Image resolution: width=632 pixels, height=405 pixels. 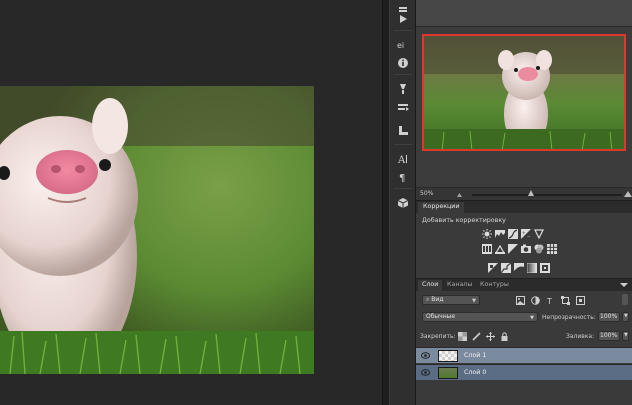 What do you see at coordinates (386, 202) in the screenshot?
I see `panel-divider` at bounding box center [386, 202].